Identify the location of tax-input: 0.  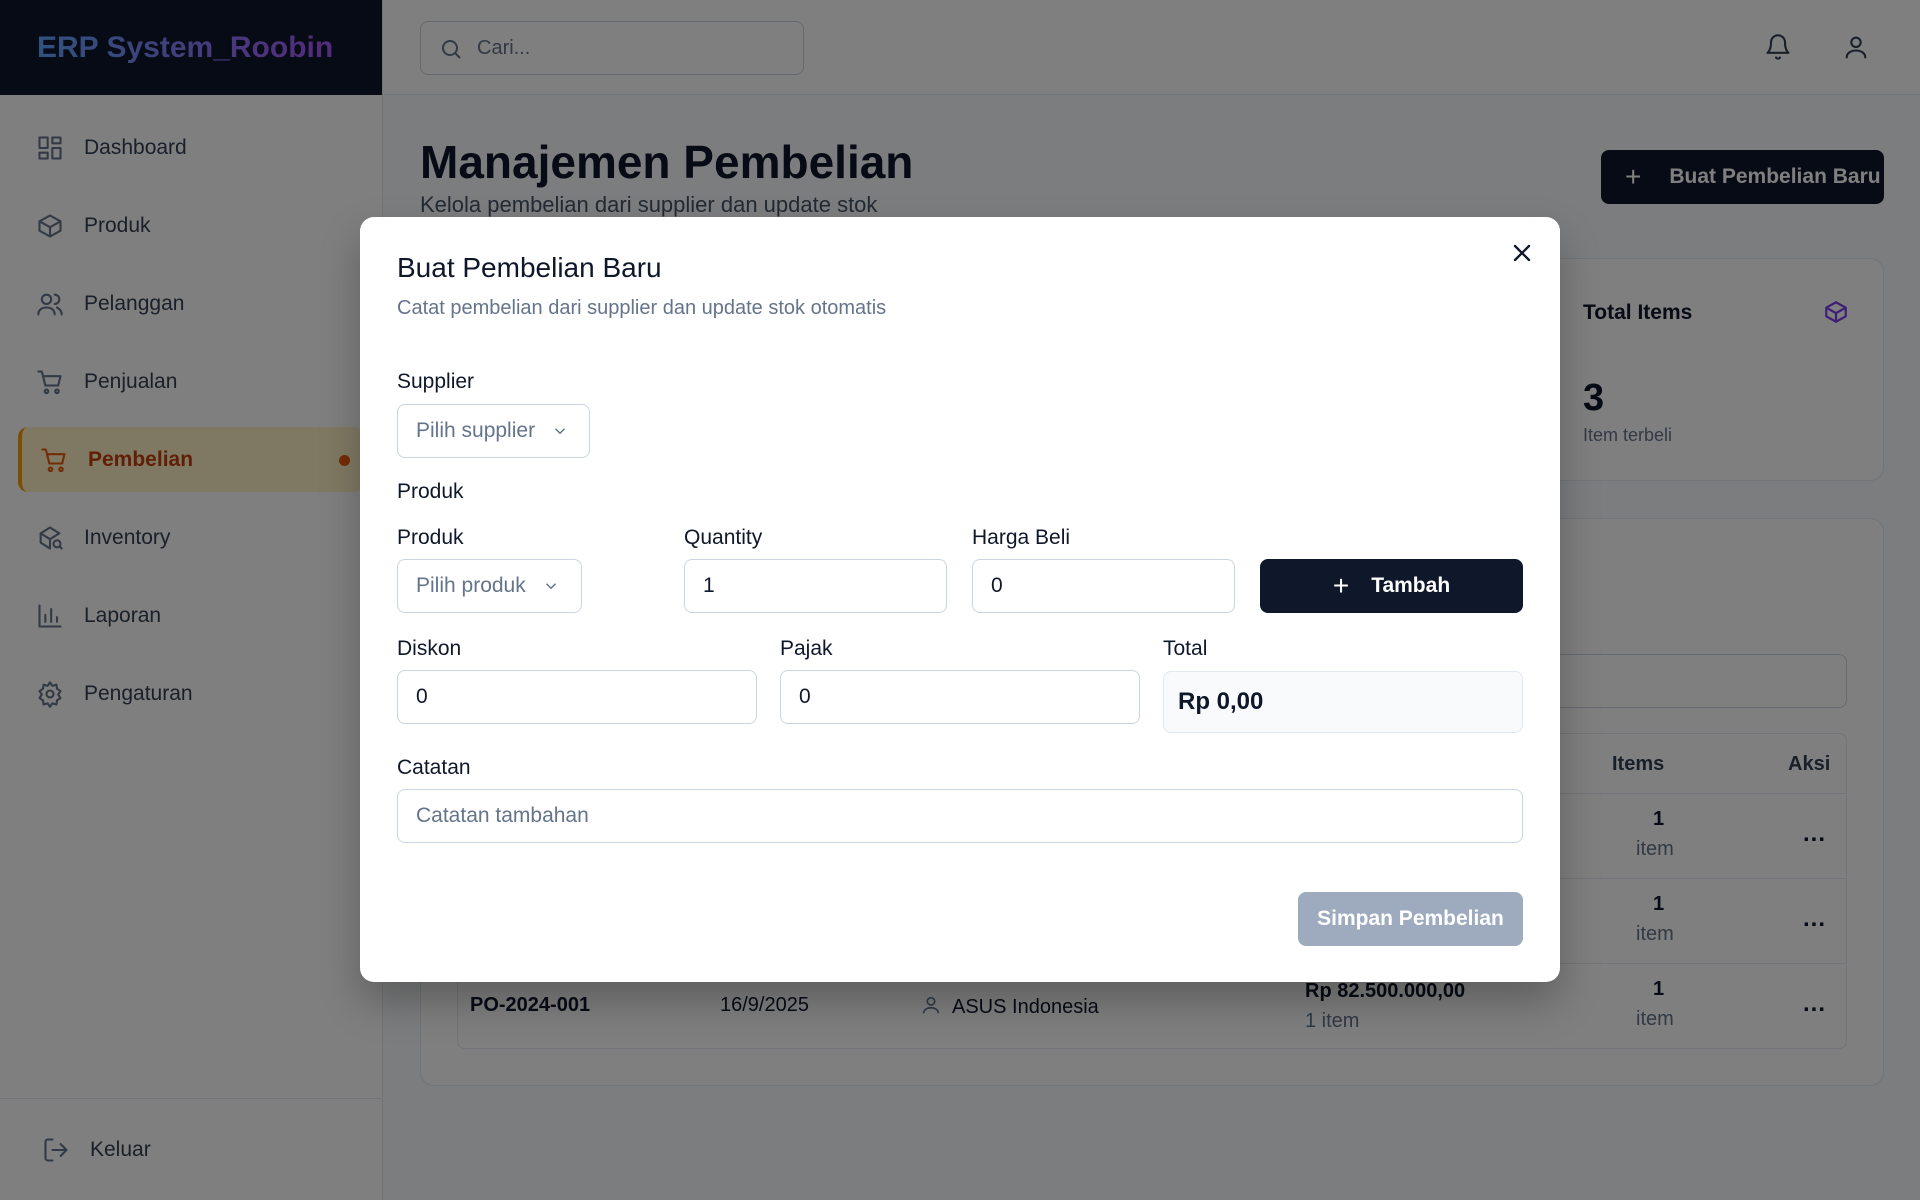
(960, 697).